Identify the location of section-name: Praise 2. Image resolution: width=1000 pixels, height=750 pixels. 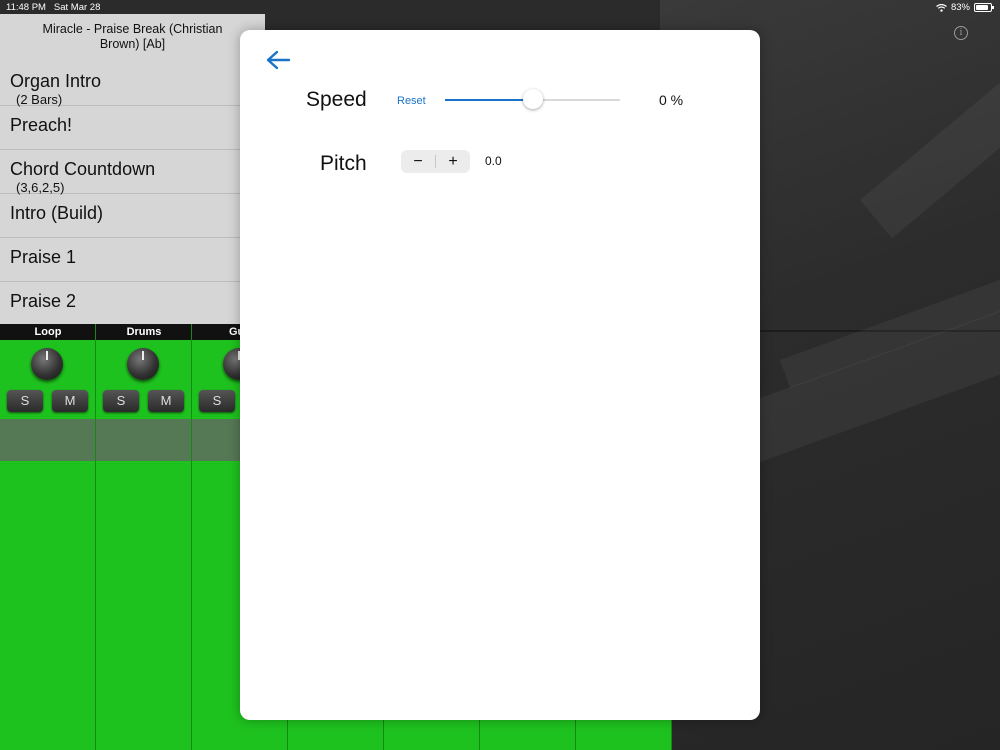
(43, 301).